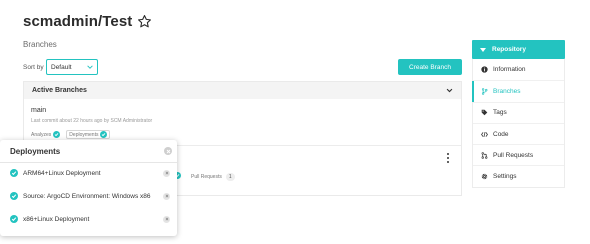  Describe the element at coordinates (484, 134) in the screenshot. I see `code-icon` at that location.